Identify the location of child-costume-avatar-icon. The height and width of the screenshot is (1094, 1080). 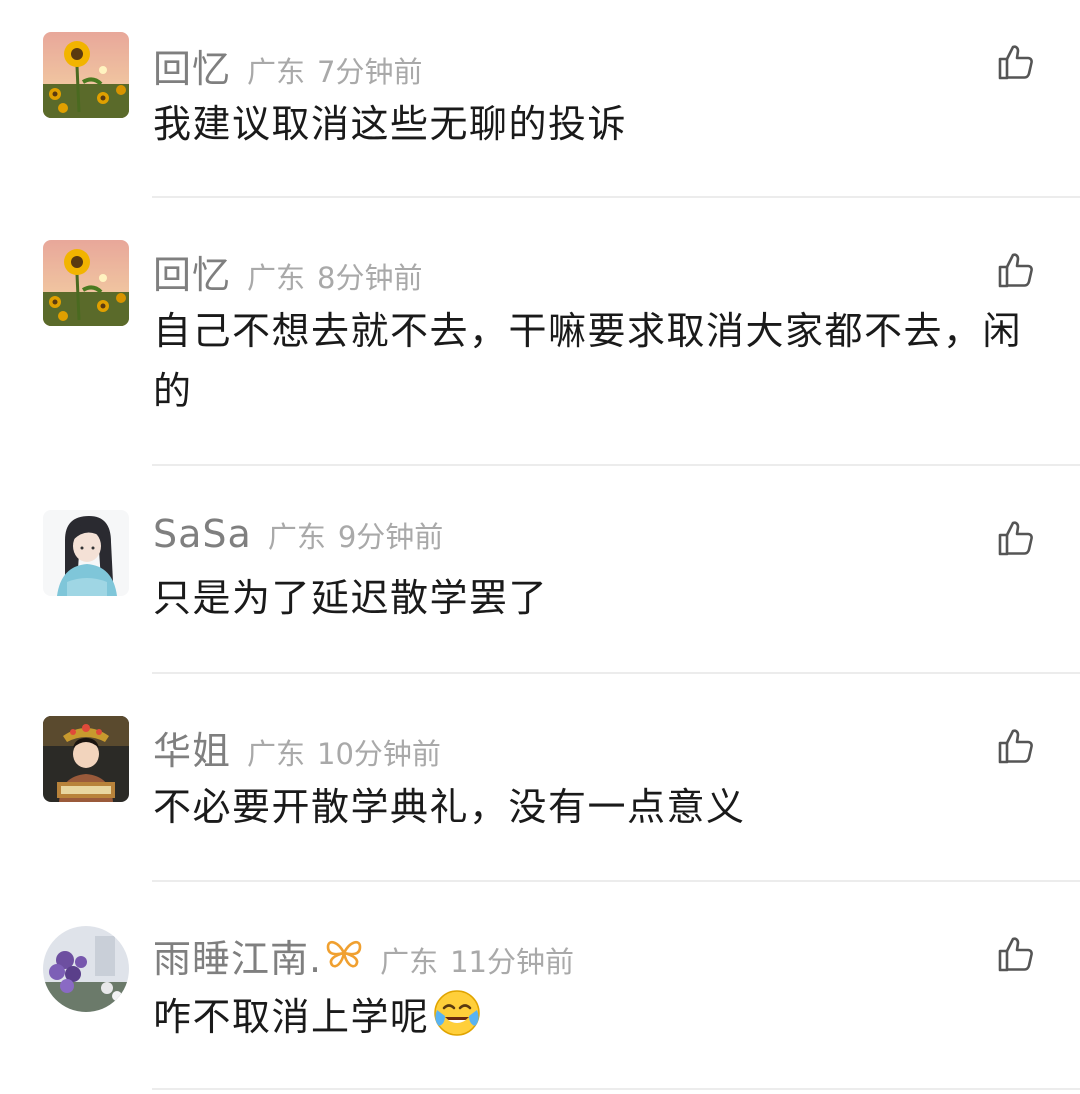
(86, 759).